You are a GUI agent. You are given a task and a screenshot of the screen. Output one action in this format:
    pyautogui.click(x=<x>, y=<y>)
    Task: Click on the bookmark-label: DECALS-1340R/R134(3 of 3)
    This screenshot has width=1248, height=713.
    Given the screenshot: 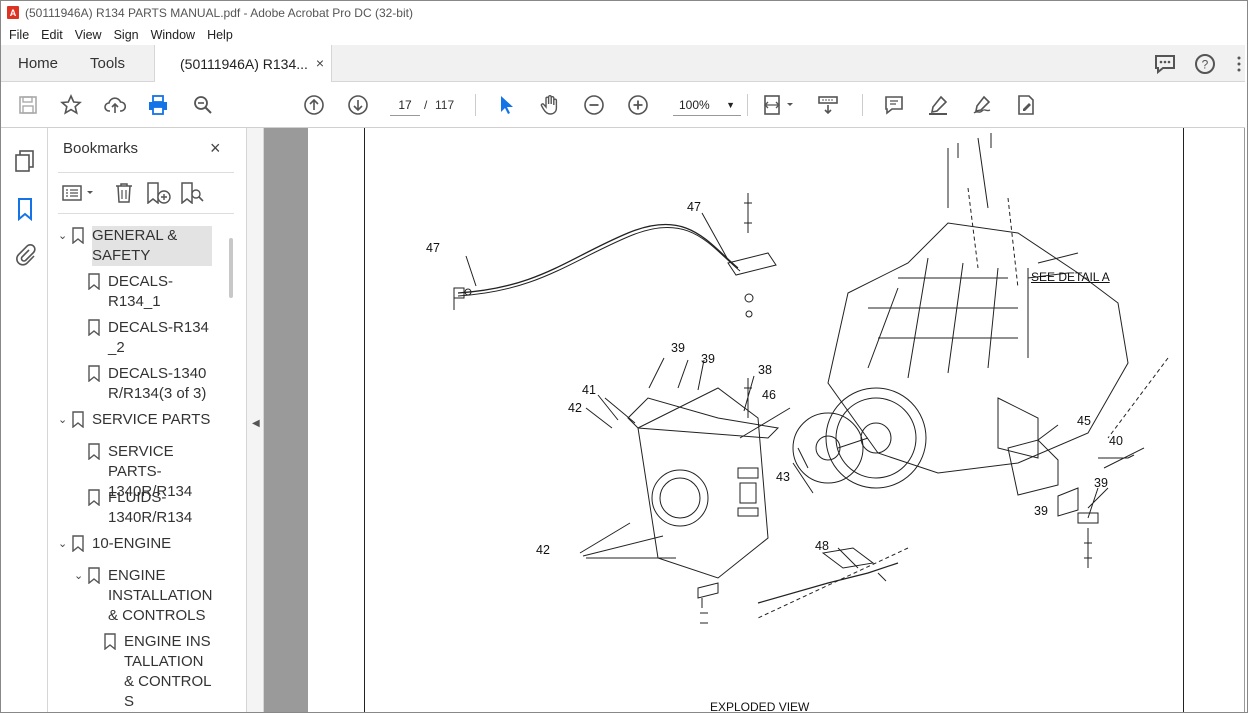 What is the action you would take?
    pyautogui.click(x=157, y=383)
    